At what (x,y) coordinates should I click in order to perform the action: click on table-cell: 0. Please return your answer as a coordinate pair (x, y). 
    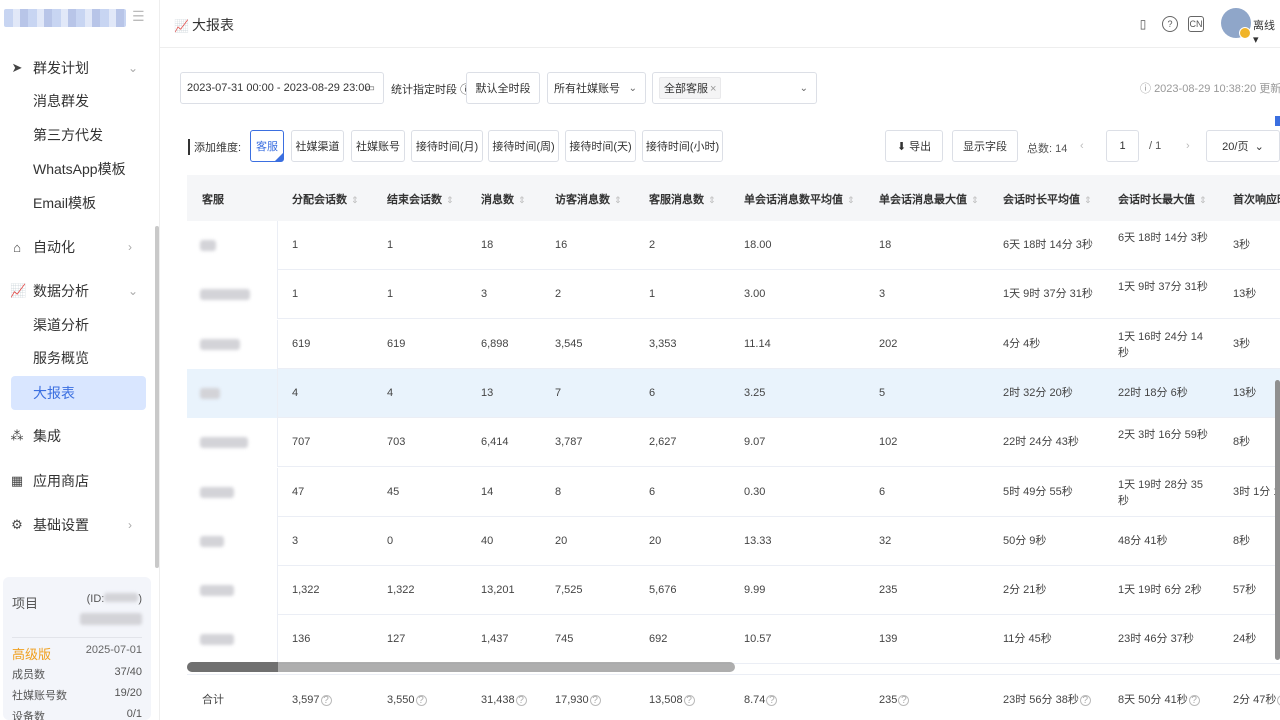
    Looking at the image, I should click on (390, 540).